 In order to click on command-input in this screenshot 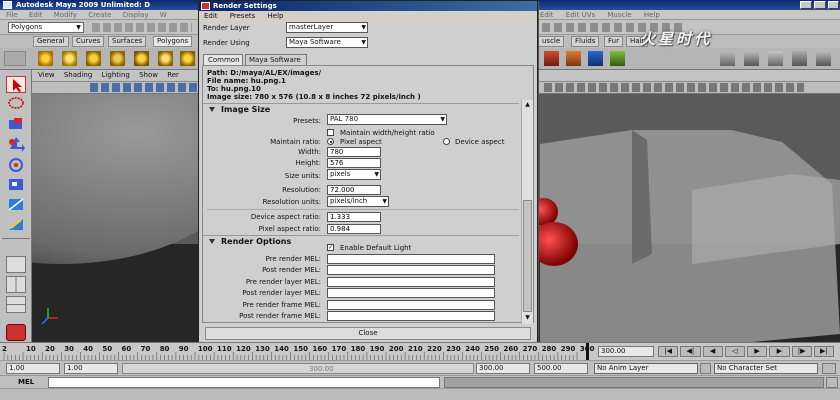, I will do `click(244, 382)`.